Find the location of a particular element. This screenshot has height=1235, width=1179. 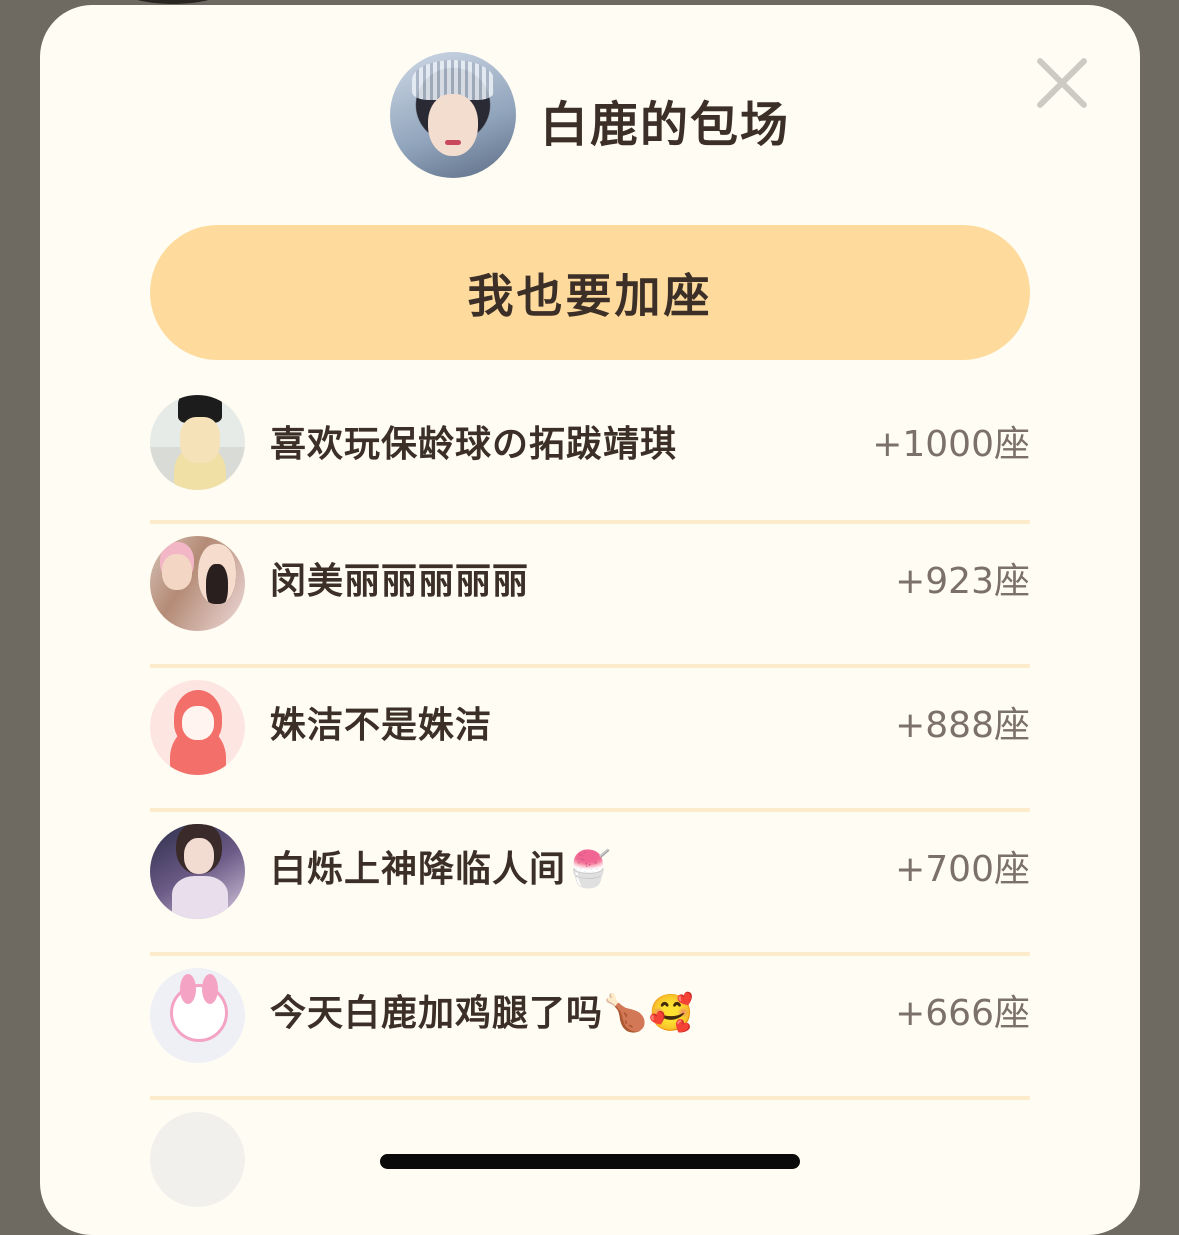

supporter-name: 白烁上神降临人间🍧 is located at coordinates (441, 869).